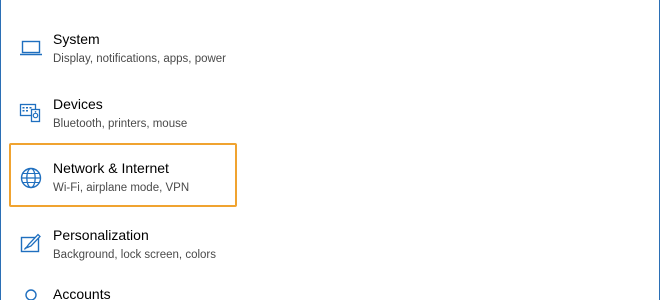 The image size is (660, 300). Describe the element at coordinates (82, 293) in the screenshot. I see `settings-item-title: Accounts` at that location.